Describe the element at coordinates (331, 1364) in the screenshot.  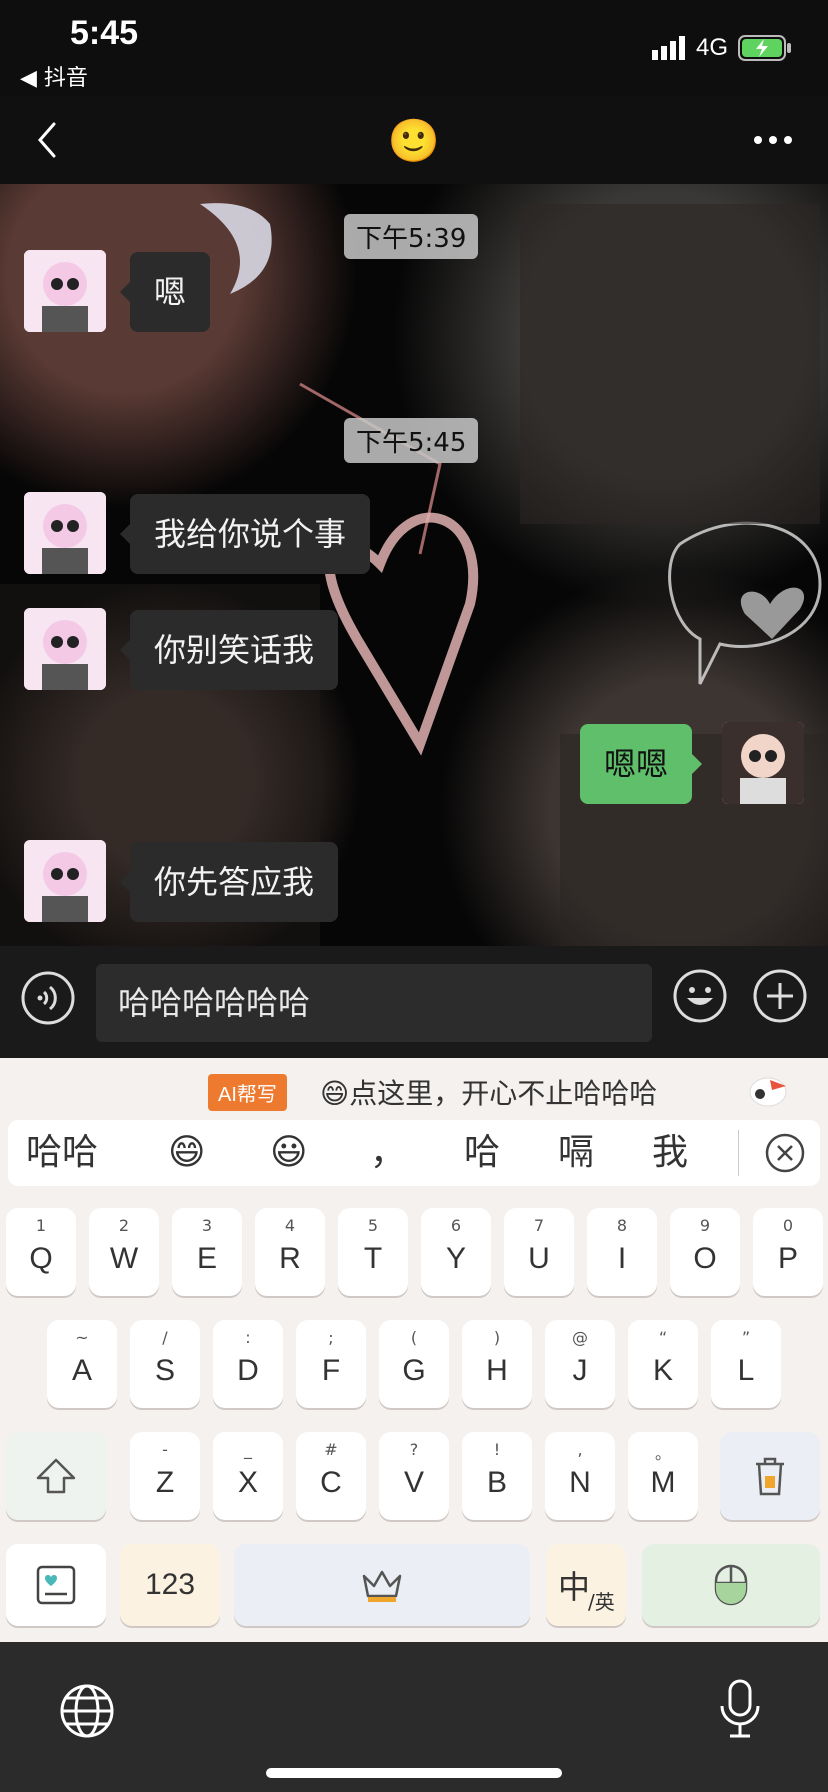
I see `key-f: ; F` at that location.